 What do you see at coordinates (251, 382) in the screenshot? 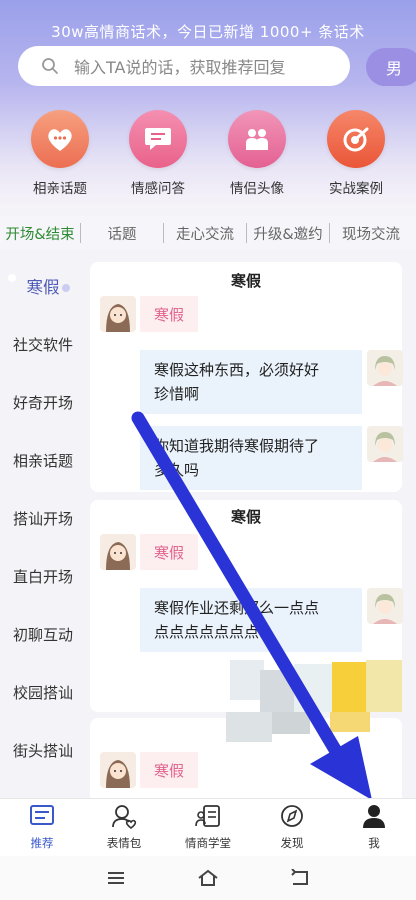
I see `reply-bubble: 寒假这种东西，必须好好 珍惜啊` at bounding box center [251, 382].